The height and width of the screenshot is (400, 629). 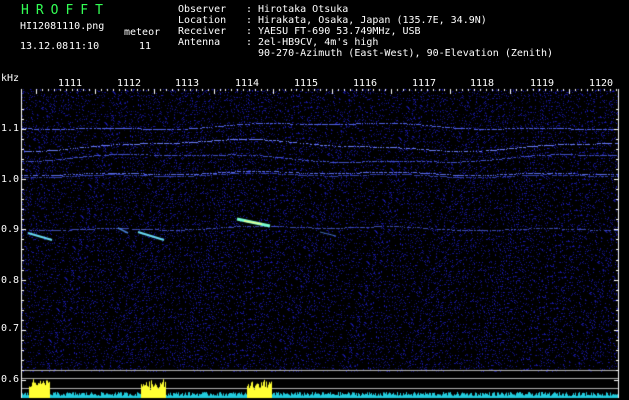 I want to click on y-axis-unit: kHz, so click(x=10, y=78).